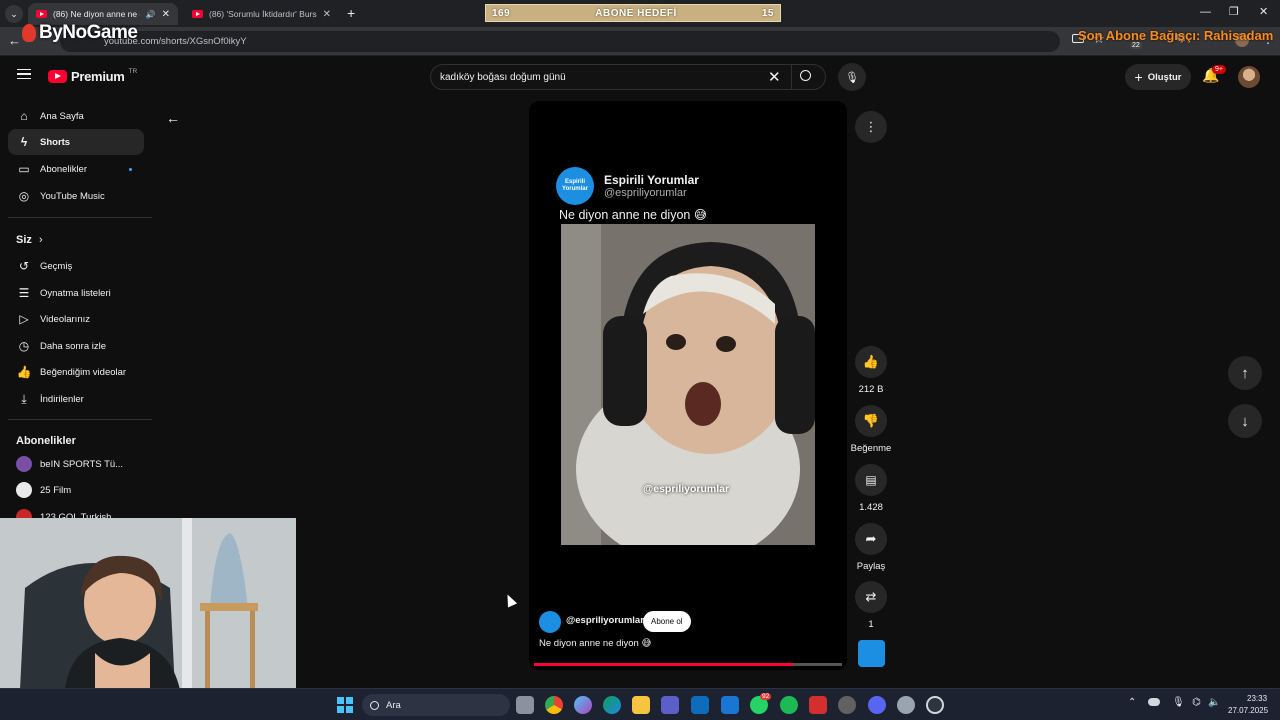  I want to click on sidebar-item-history: ↺ Geçmiş, so click(76, 266).